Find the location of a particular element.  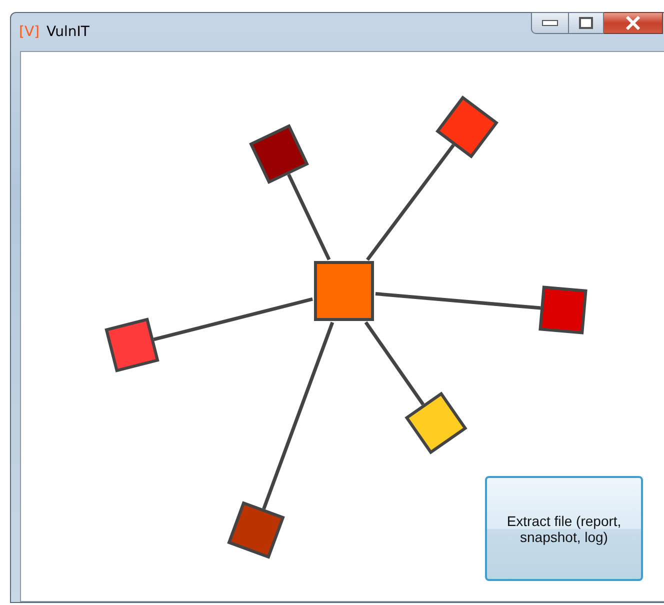

extract-button: Extract file (report, snapshot, log) is located at coordinates (564, 528).